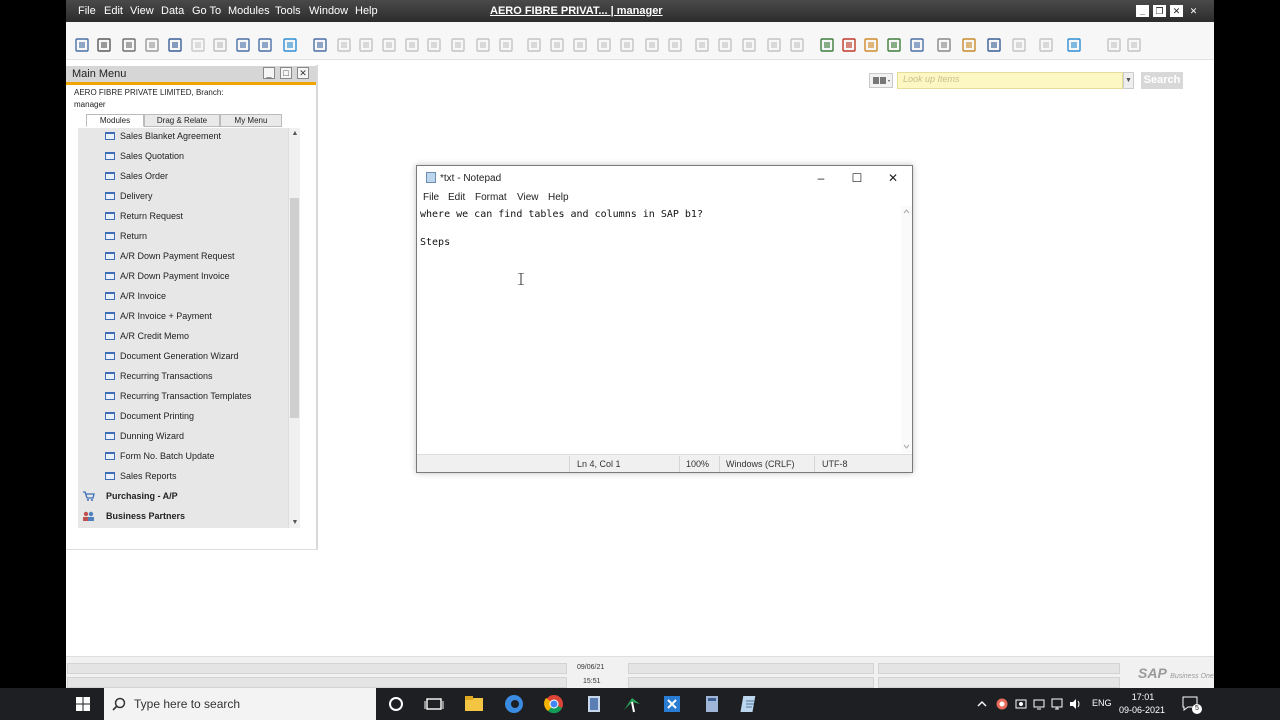 The height and width of the screenshot is (720, 1280). I want to click on lookup-input: Look up Items, so click(1010, 80).